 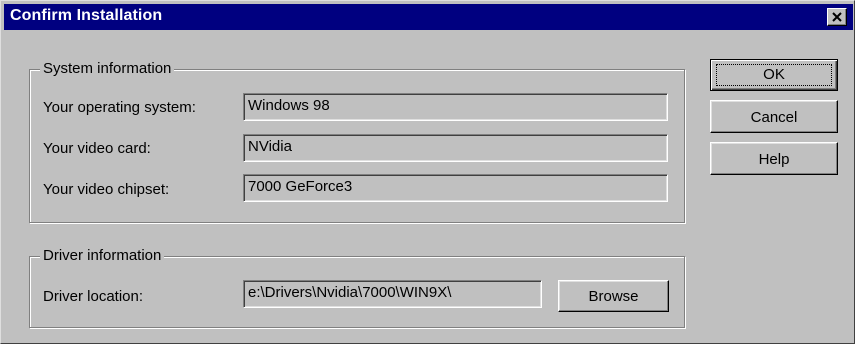 What do you see at coordinates (455, 107) in the screenshot?
I see `os-field: Windows 98` at bounding box center [455, 107].